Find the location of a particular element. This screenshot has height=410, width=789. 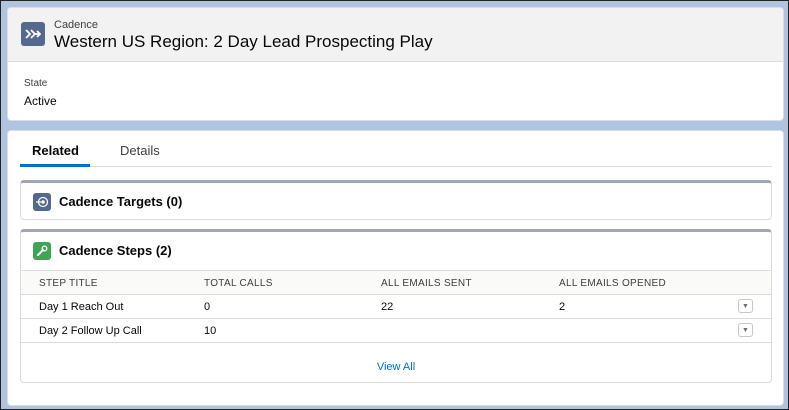

tab-bar: Related Details is located at coordinates (396, 149).